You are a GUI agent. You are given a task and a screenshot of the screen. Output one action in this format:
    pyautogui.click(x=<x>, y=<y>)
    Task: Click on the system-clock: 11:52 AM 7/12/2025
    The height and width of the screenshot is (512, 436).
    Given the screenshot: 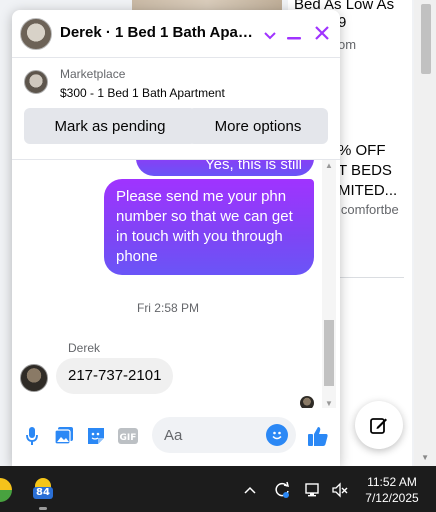 What is the action you would take?
    pyautogui.click(x=392, y=490)
    